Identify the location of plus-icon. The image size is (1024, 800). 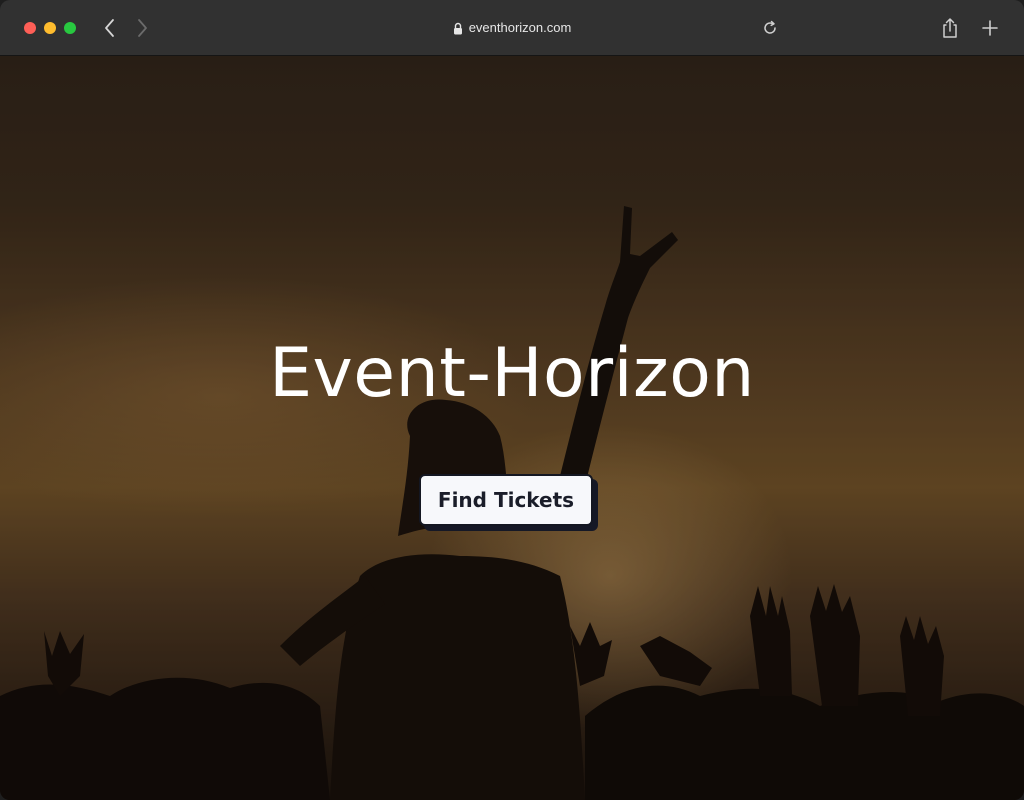
(990, 28).